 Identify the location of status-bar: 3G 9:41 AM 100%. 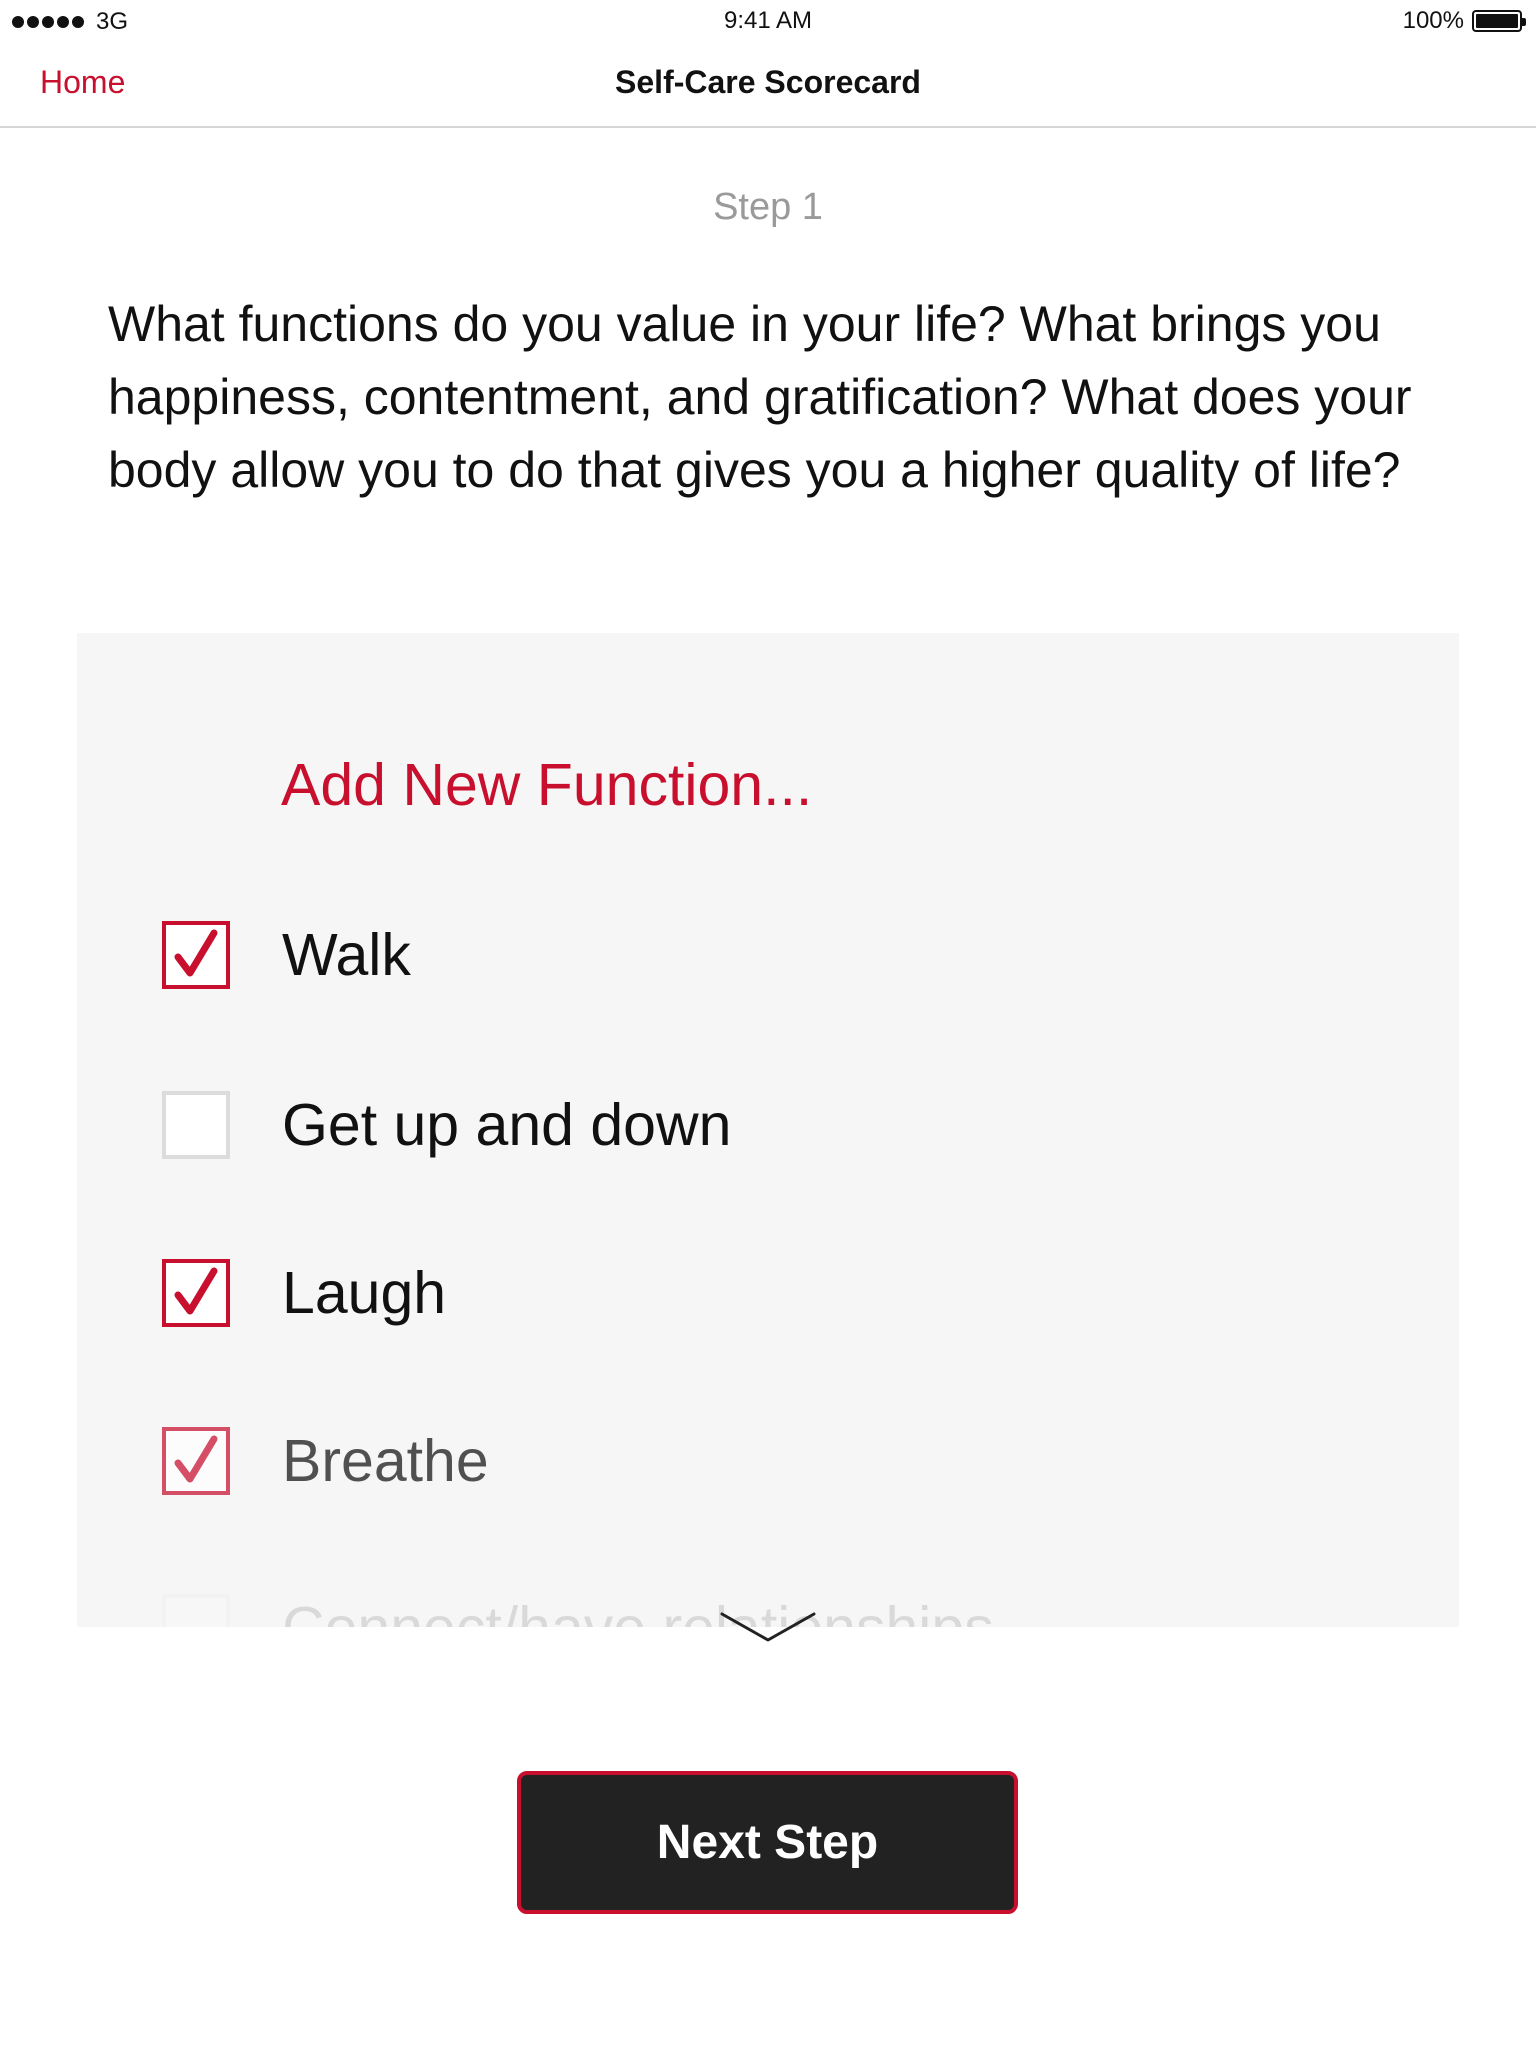
(768, 20).